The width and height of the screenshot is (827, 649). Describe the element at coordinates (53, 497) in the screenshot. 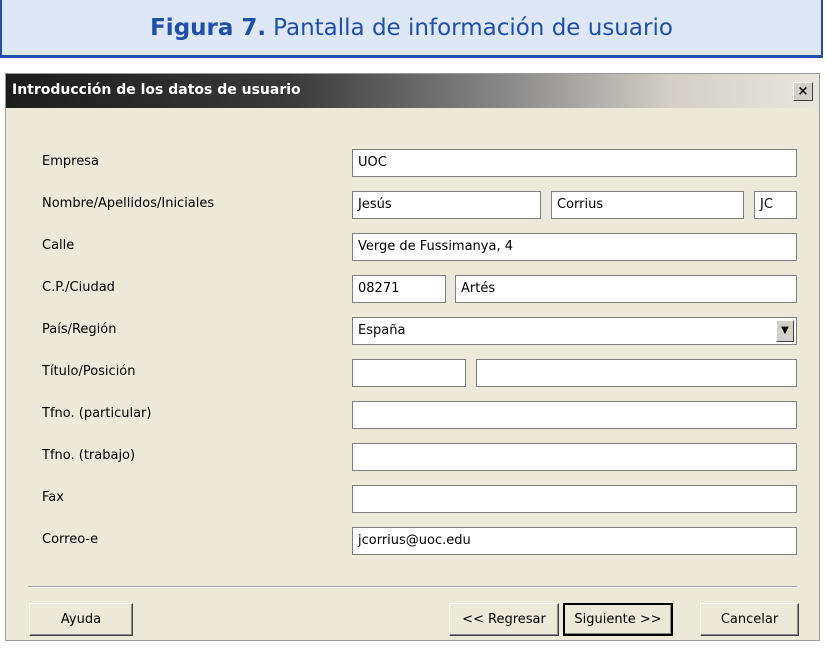

I see `fax-label: Fax` at that location.